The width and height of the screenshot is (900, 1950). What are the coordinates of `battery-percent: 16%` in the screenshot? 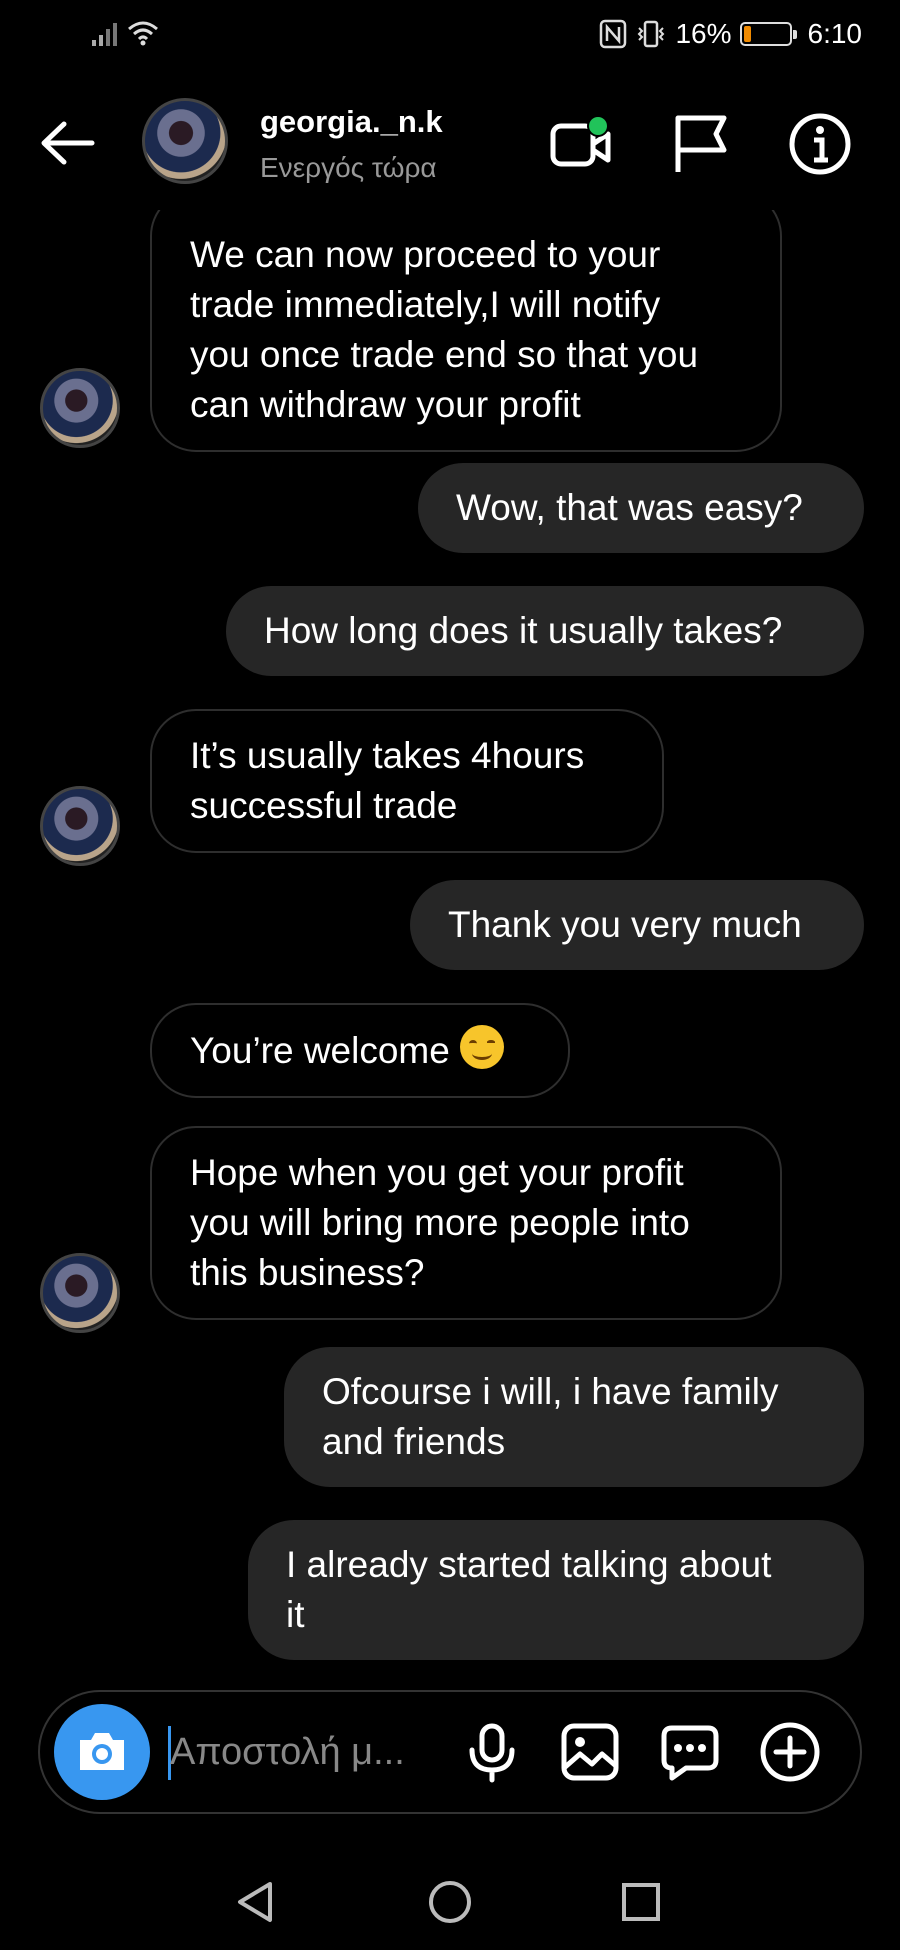 It's located at (703, 33).